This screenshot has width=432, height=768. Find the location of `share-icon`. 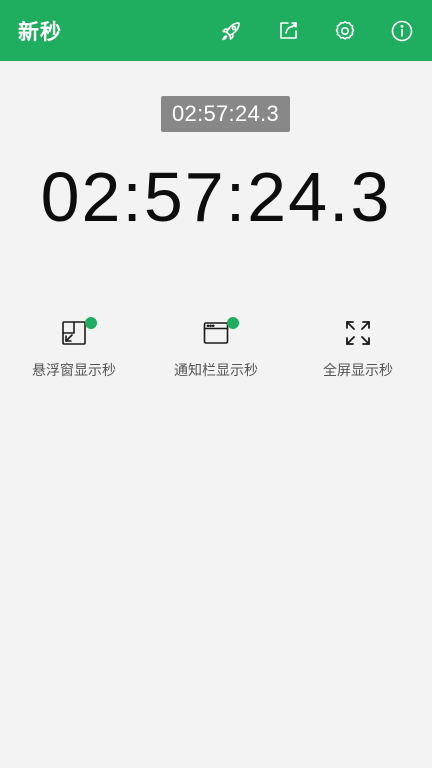

share-icon is located at coordinates (288, 30).